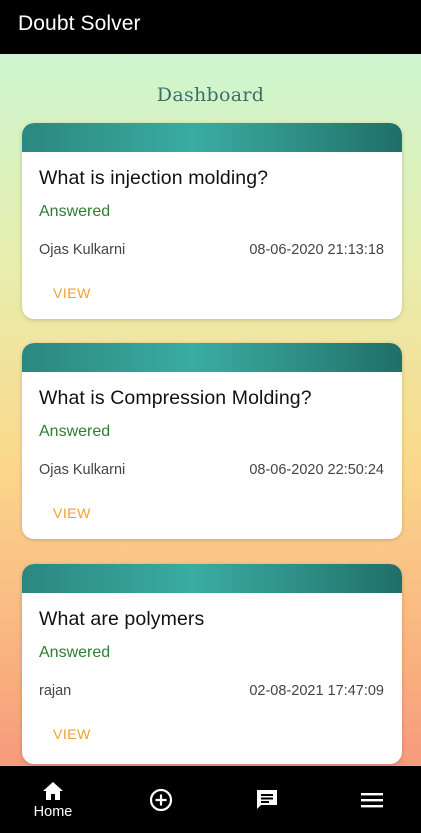 The width and height of the screenshot is (421, 833). I want to click on nav-add-question, so click(161, 799).